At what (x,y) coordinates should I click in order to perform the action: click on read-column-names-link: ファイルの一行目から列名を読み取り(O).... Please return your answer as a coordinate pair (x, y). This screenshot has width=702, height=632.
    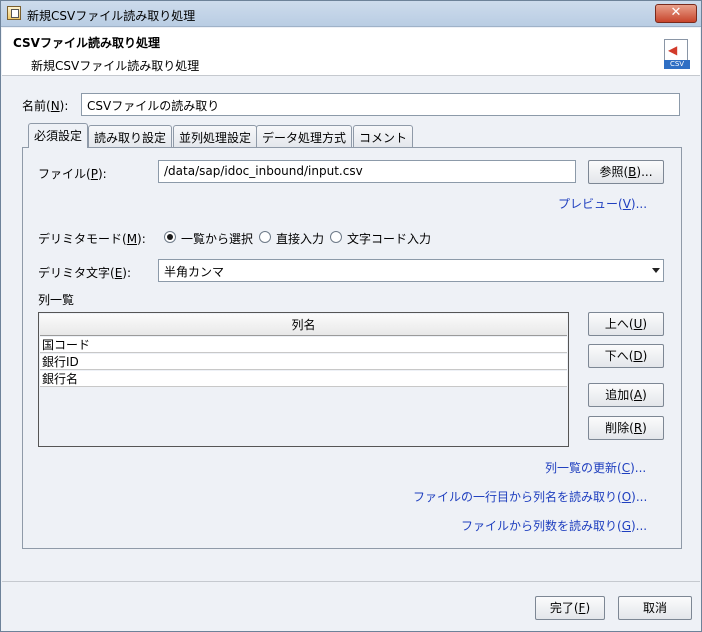
    Looking at the image, I should click on (530, 496).